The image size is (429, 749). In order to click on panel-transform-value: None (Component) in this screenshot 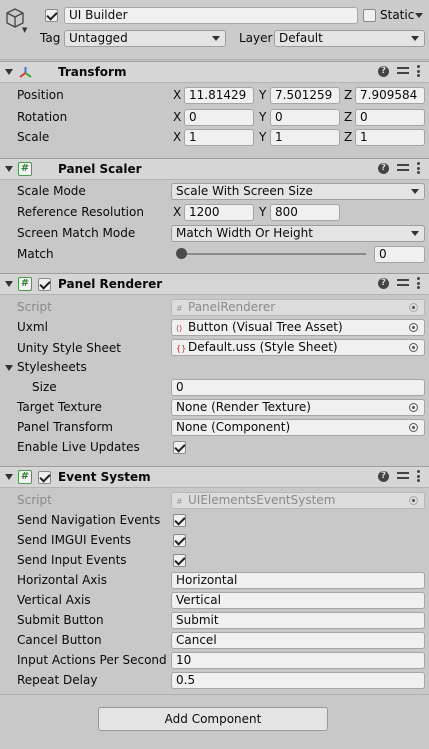, I will do `click(233, 427)`.